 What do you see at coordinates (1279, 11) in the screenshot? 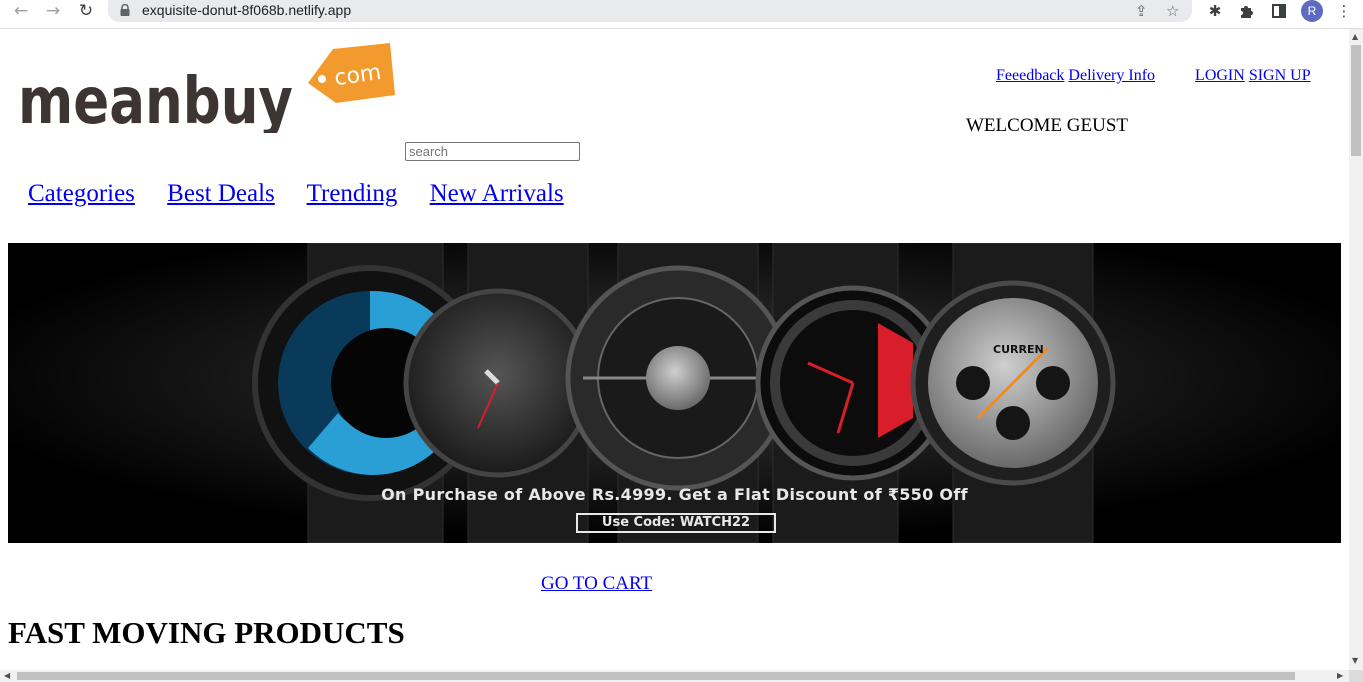
I see `side-panel-icon` at bounding box center [1279, 11].